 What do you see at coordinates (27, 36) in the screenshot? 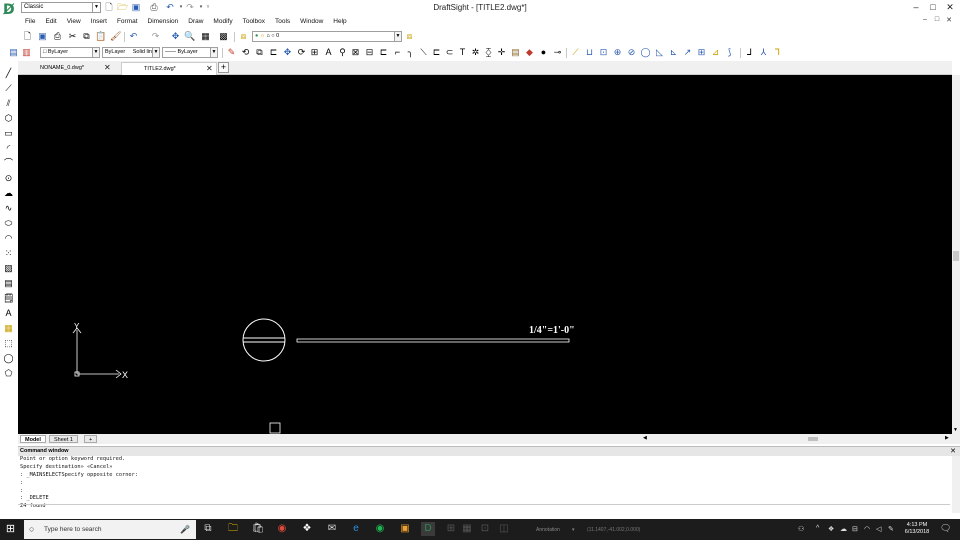
I see `new-file-icon: 🗋` at bounding box center [27, 36].